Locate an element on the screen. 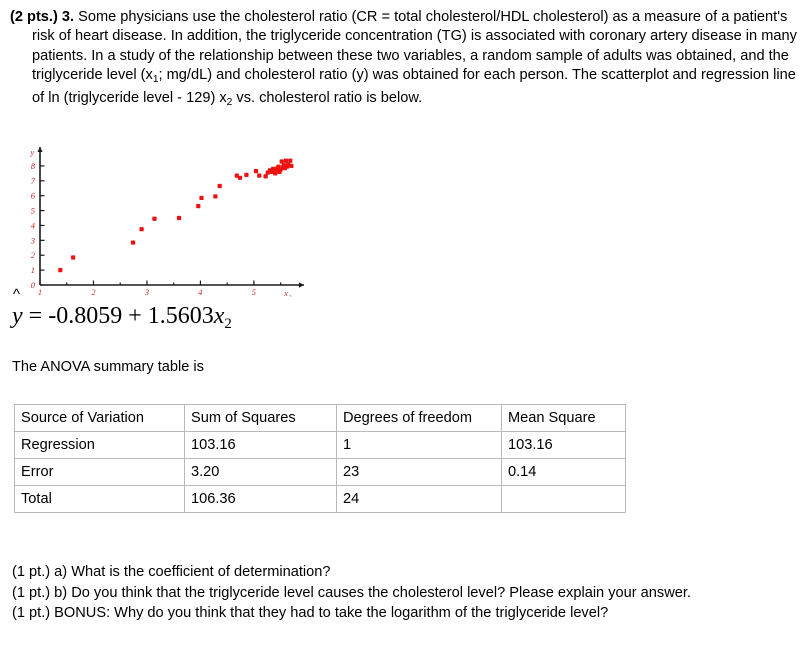 This screenshot has width=808, height=660. table-row: Error 3.20 23 0.14 is located at coordinates (320, 471).